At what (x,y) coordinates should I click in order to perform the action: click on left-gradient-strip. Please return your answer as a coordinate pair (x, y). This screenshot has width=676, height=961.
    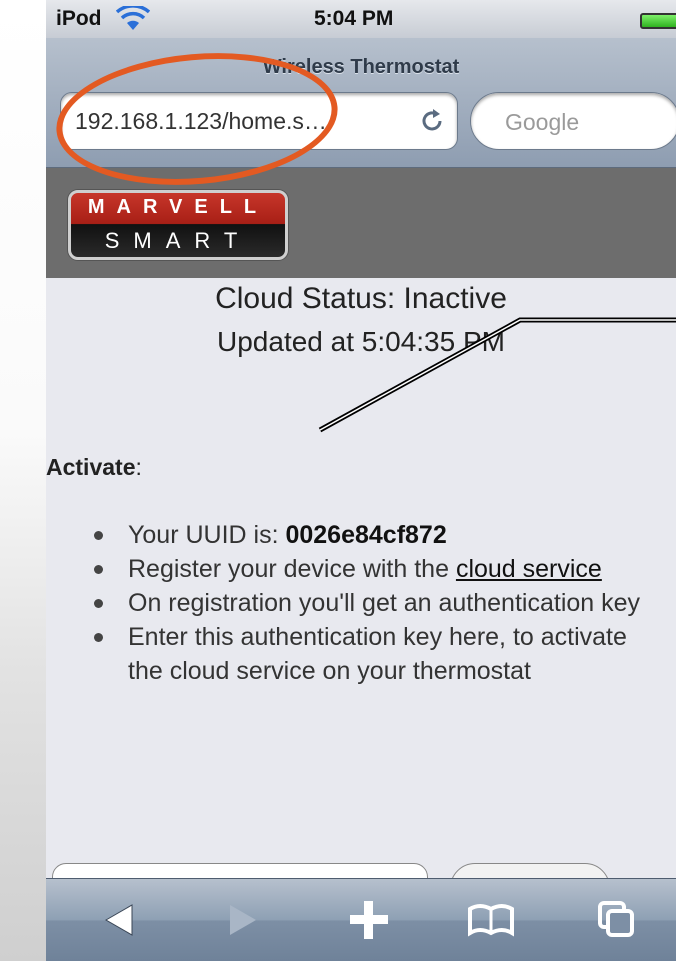
    Looking at the image, I should click on (23, 480).